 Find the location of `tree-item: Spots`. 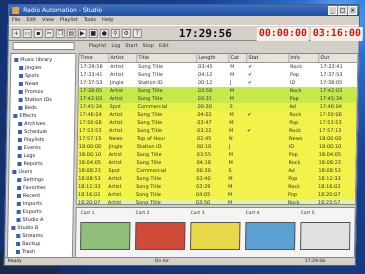

tree-item: Spots is located at coordinates (29, 76).